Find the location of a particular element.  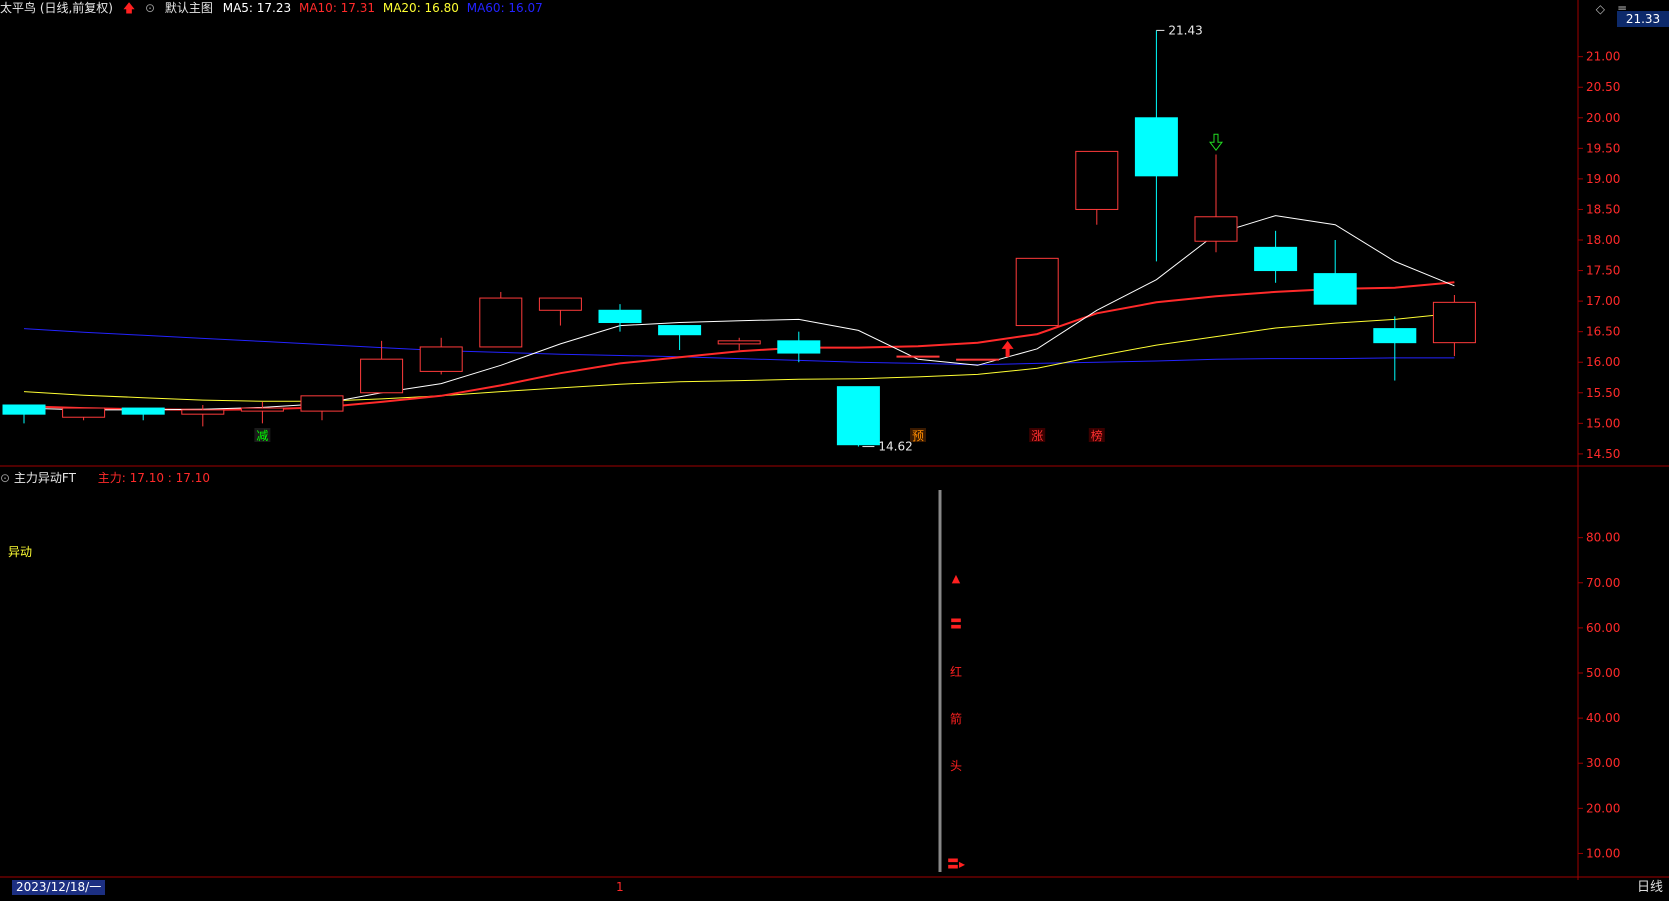

sub-axis-label: 70.00 is located at coordinates (1603, 583).